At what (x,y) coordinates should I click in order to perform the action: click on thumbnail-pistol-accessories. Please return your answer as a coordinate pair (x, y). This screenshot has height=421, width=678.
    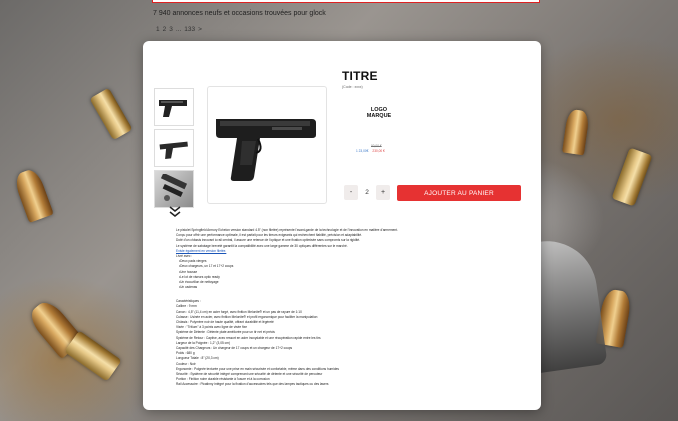
    Looking at the image, I should click on (174, 189).